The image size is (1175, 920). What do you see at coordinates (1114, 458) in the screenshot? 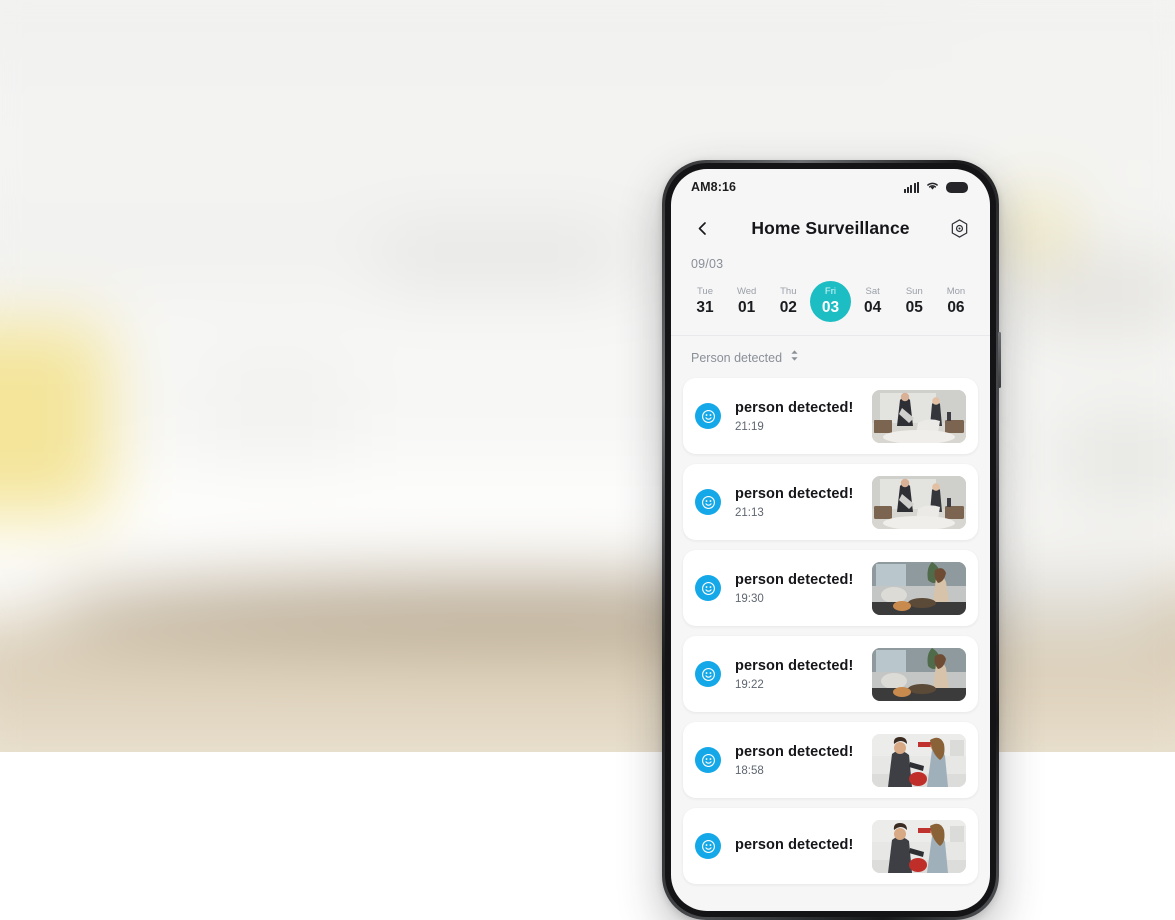
I see `background-shelf-b` at bounding box center [1114, 458].